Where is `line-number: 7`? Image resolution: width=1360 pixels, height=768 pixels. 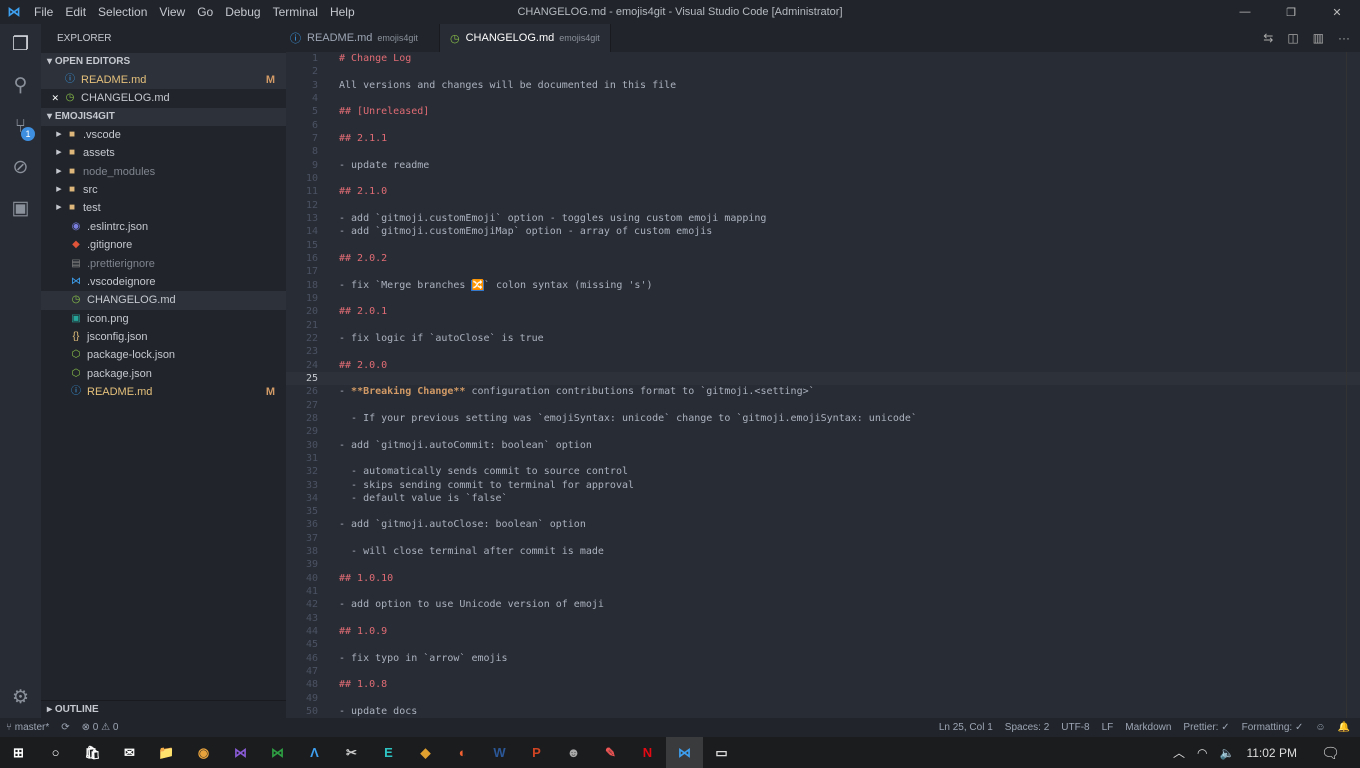
line-number: 7 is located at coordinates (314, 138).